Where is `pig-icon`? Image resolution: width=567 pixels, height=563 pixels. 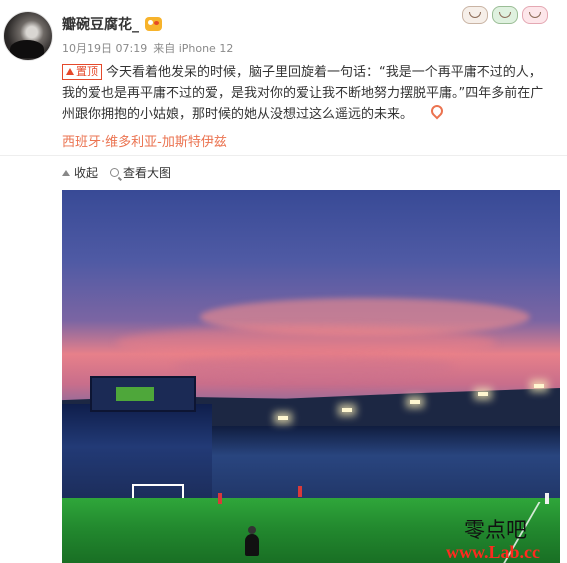 pig-icon is located at coordinates (535, 15).